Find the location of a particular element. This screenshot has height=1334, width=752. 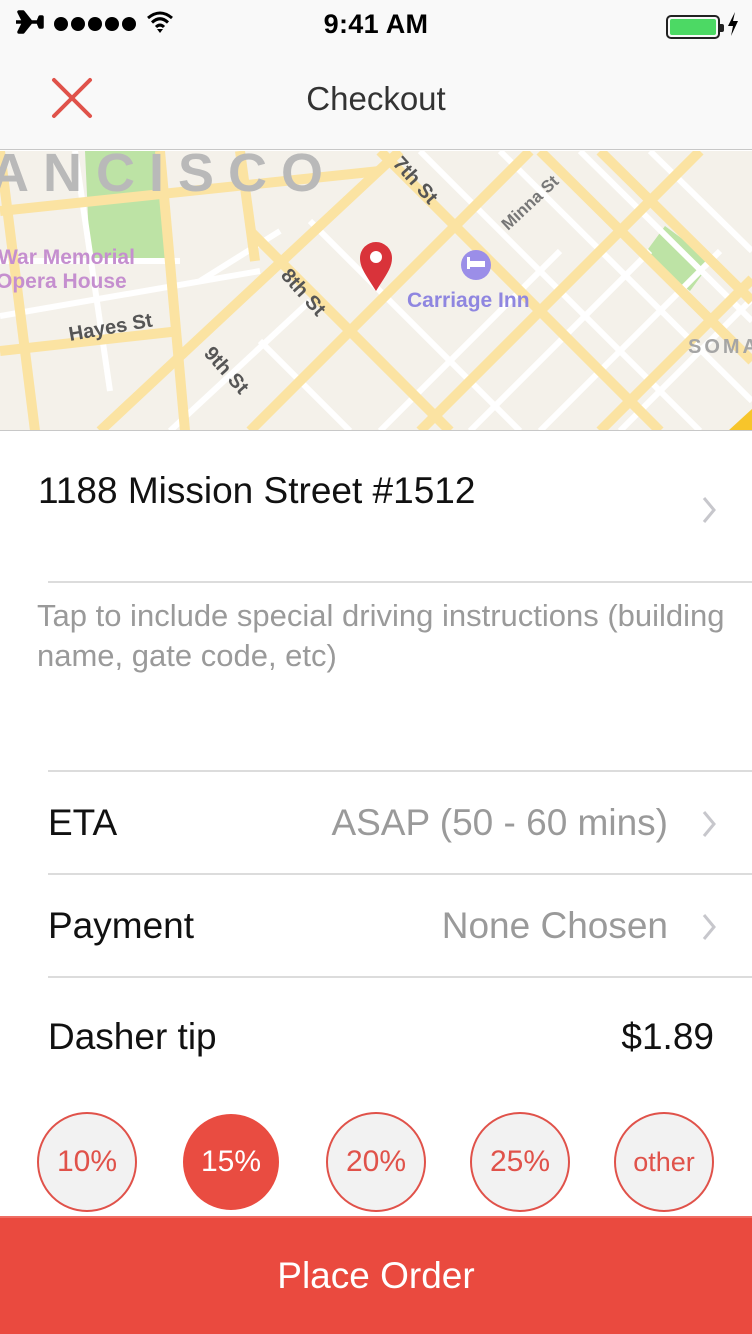

eta-row: ETA ASAP (50 - 60 mins) is located at coordinates (376, 823).